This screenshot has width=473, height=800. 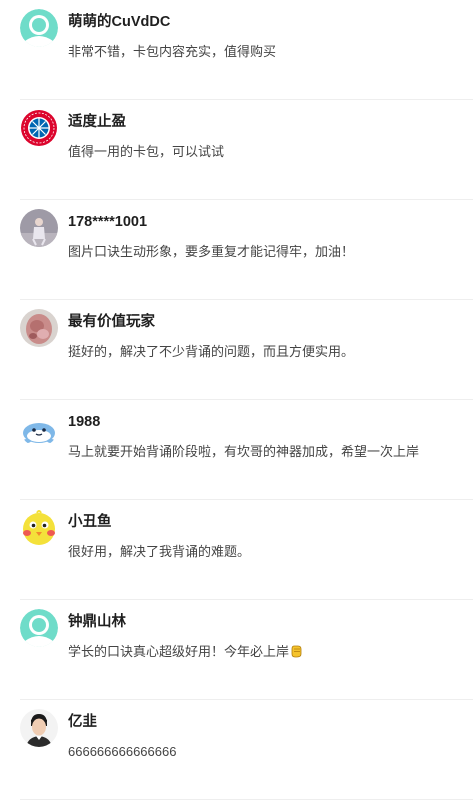 I want to click on comment-text: 挺好的，解决了不少背诵的问题，而且方便实用。, so click(x=211, y=351).